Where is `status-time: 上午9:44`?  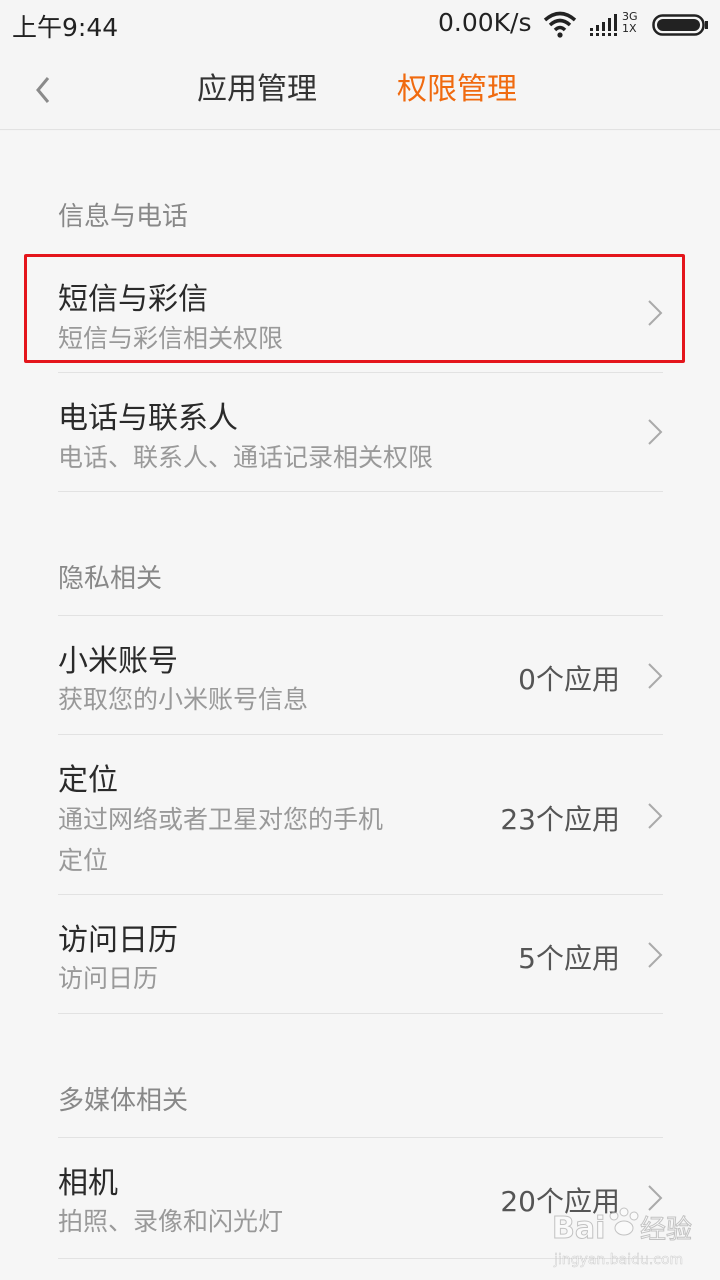 status-time: 上午9:44 is located at coordinates (65, 27).